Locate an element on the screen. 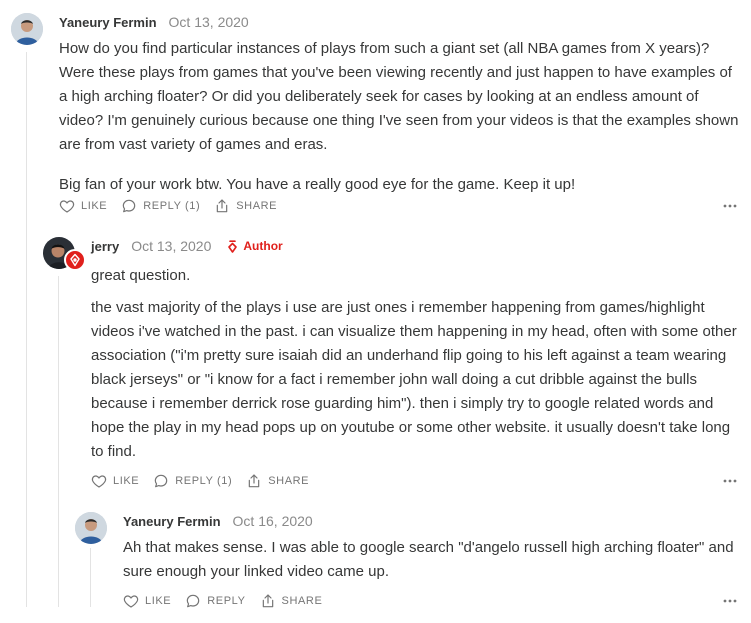  author-tag: Author is located at coordinates (255, 246).